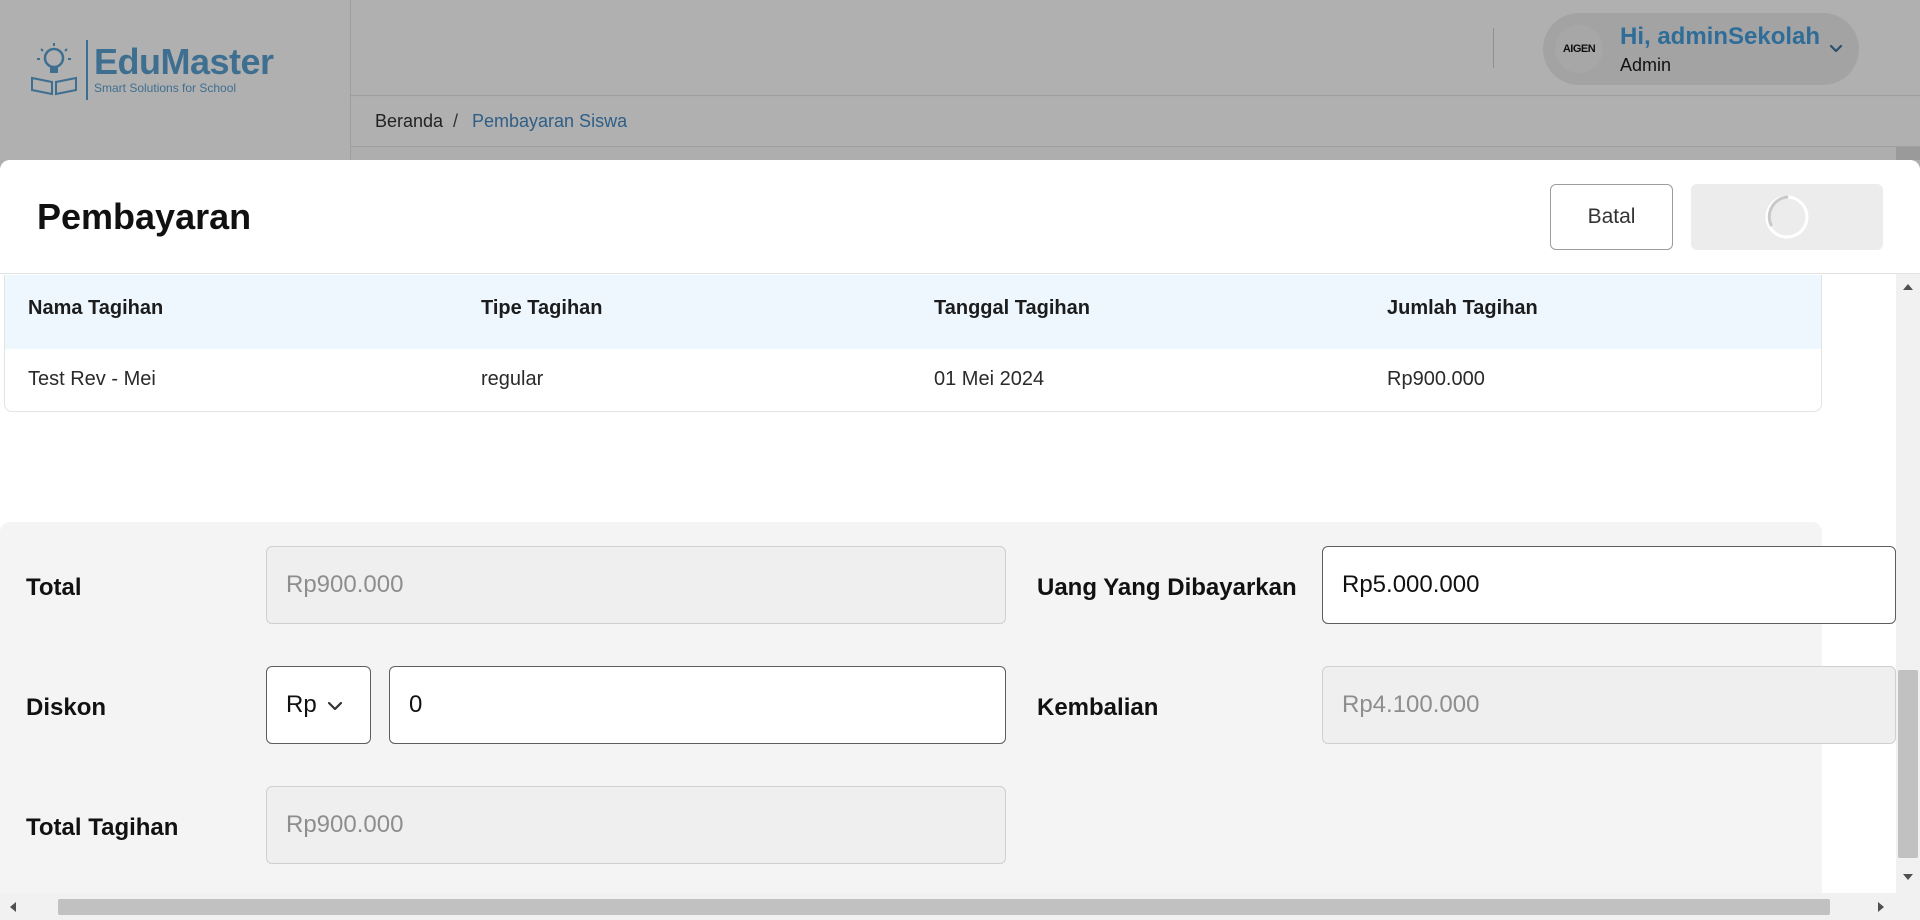  I want to click on bill-date-cell: 01 Mei 2024, so click(989, 379).